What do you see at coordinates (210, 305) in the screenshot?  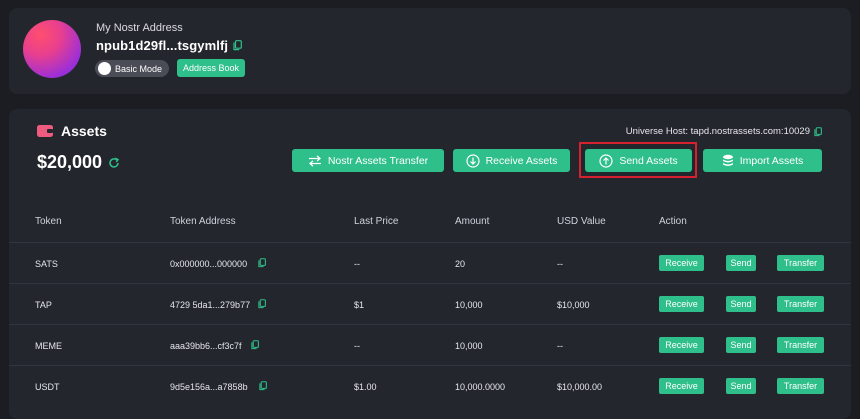 I see `token-address-cell: 4729 5da1...279b77` at bounding box center [210, 305].